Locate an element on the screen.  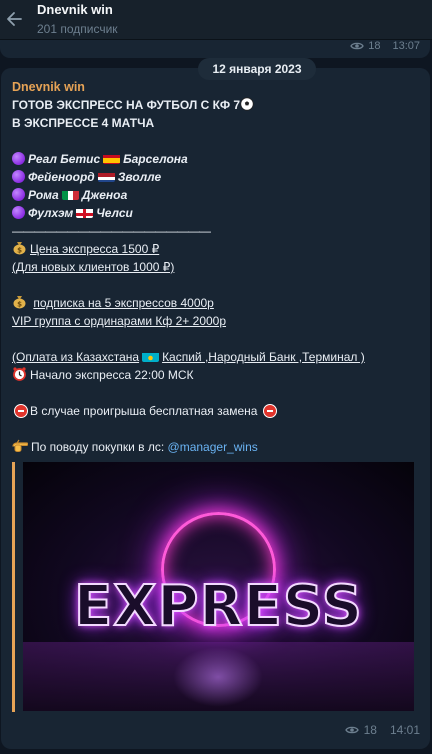
start-time-line: Начало экспресса 22:00 МСК is located at coordinates (217, 375).